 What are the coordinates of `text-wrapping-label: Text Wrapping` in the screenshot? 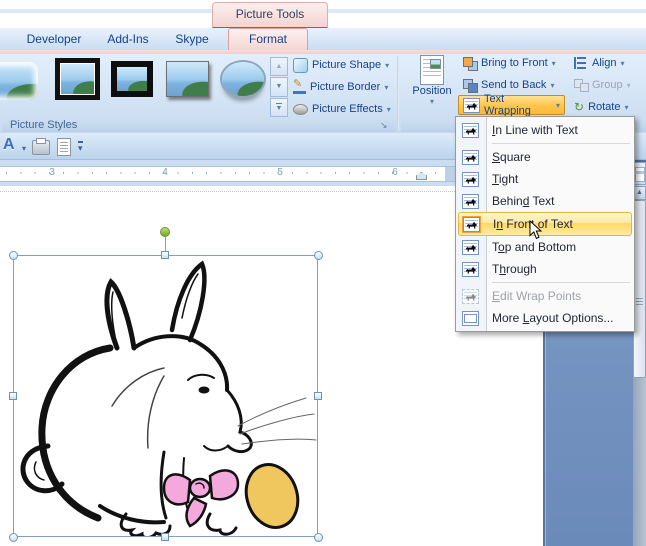 It's located at (507, 105).